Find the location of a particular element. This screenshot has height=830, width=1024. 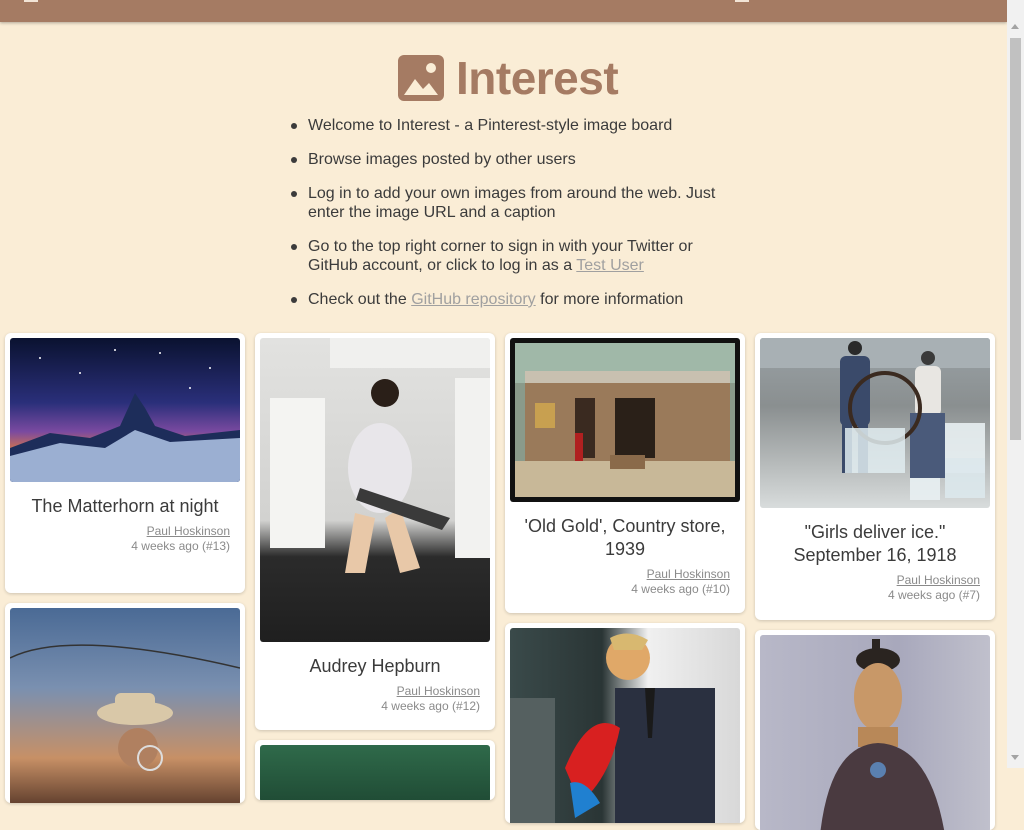

card-meta: Paul Hoskinson 4 weeks ago (#13) is located at coordinates (120, 539).